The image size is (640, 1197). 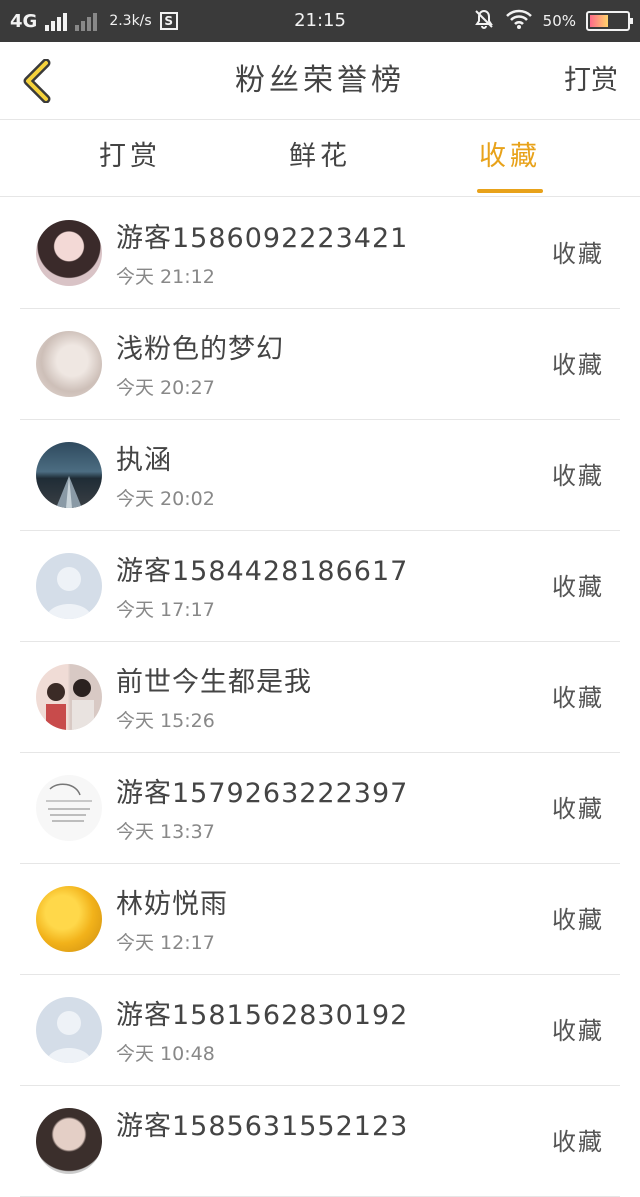 I want to click on list-item: 游客1585631552123 收藏, so click(x=320, y=1141).